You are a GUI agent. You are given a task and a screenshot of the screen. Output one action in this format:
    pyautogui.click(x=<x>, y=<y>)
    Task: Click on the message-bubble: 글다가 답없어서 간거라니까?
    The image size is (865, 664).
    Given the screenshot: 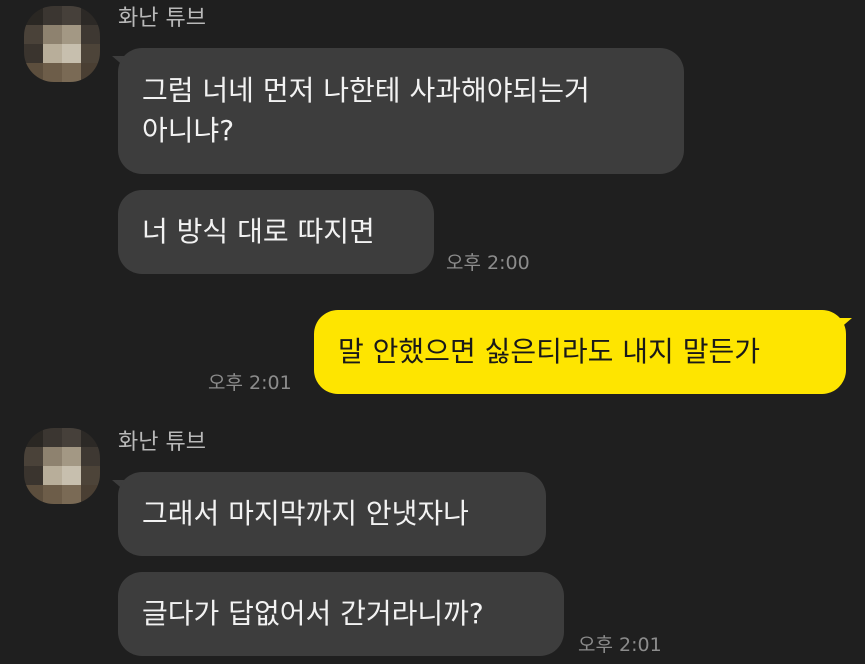 What is the action you would take?
    pyautogui.click(x=341, y=614)
    